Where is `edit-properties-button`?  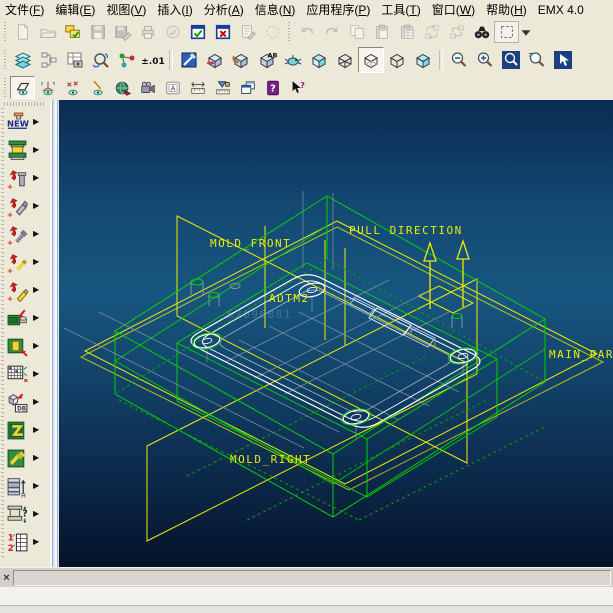 edit-properties-button is located at coordinates (247, 32).